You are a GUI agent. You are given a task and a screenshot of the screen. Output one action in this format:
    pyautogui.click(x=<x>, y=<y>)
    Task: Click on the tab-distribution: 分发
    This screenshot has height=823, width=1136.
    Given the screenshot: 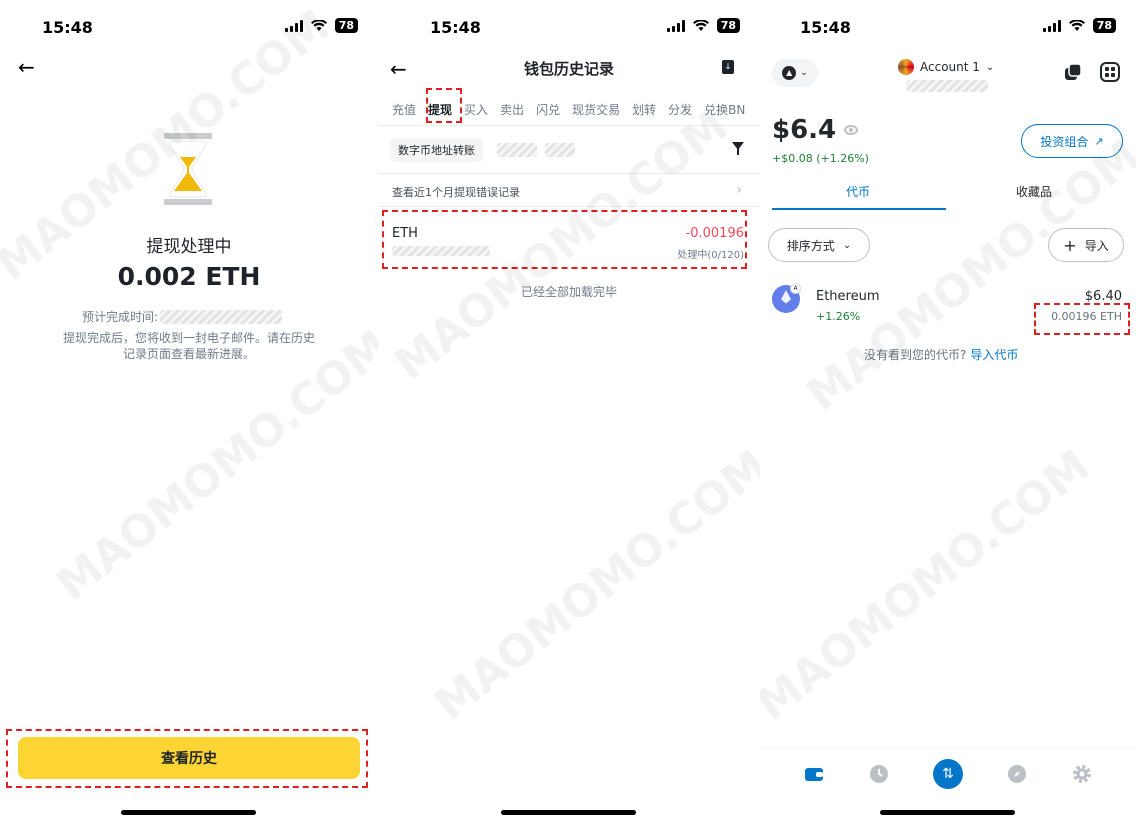 What is the action you would take?
    pyautogui.click(x=680, y=109)
    